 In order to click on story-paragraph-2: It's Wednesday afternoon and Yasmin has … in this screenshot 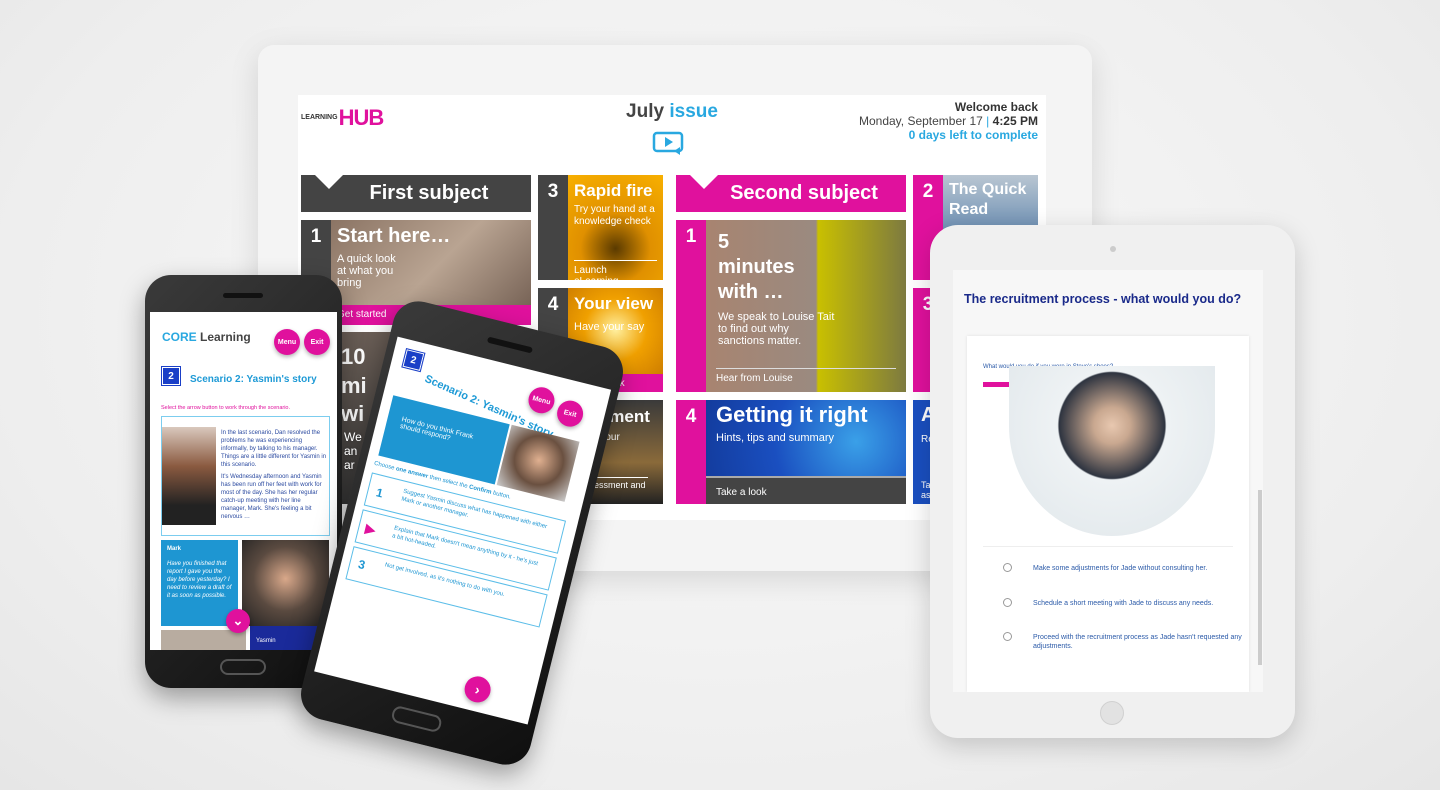, I will do `click(271, 497)`.